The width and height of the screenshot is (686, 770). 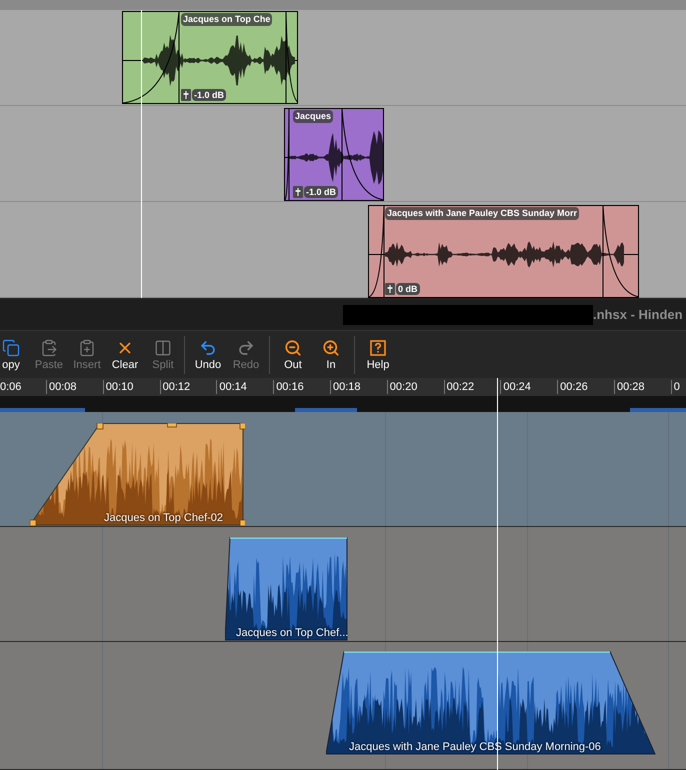 I want to click on window-title: .nhsx - Hinden, so click(x=638, y=315).